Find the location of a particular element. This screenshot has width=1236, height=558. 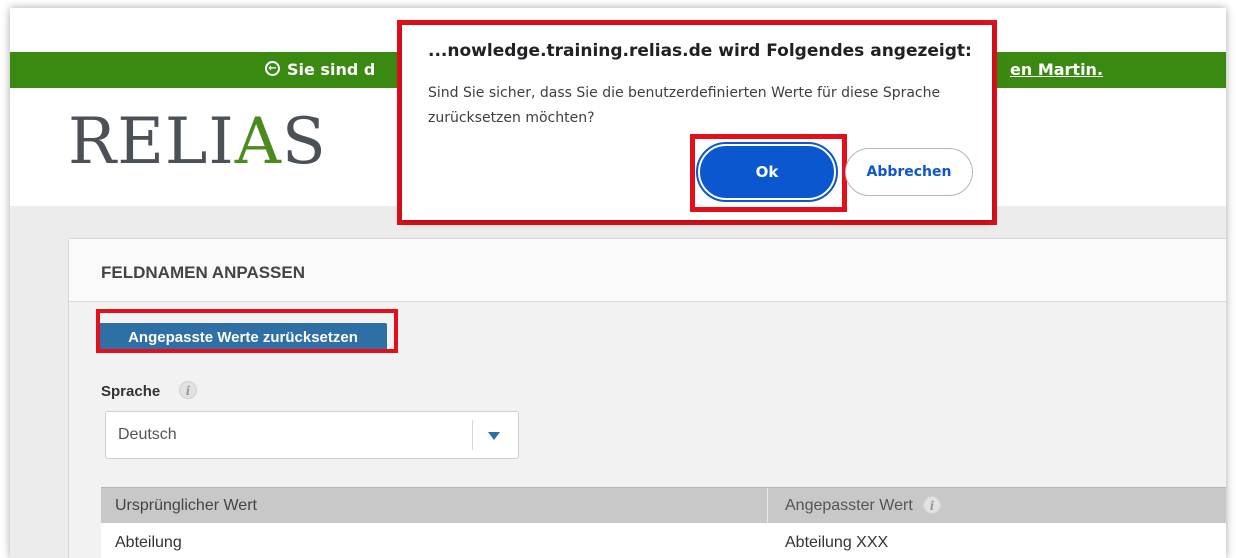

panel-title: FELDNAMEN ANPASSEN is located at coordinates (203, 272).